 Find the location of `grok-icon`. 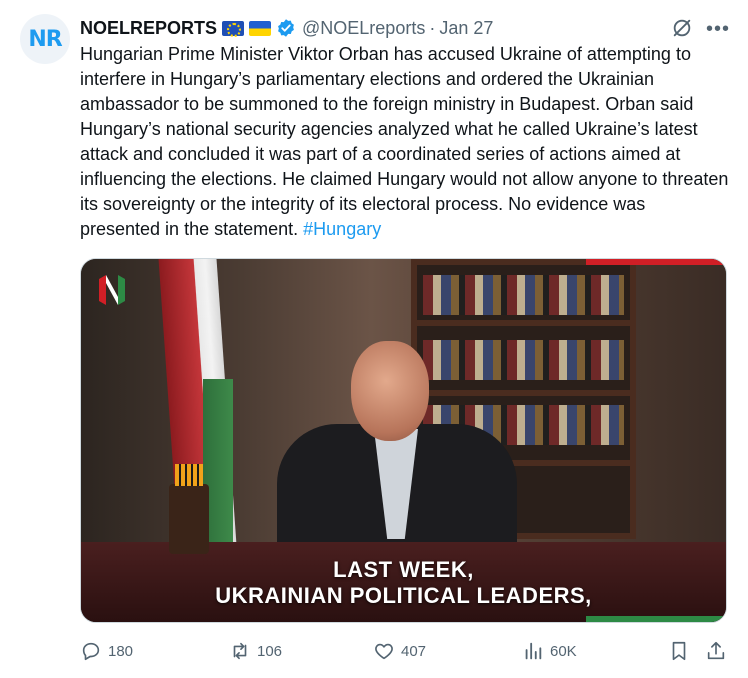

grok-icon is located at coordinates (682, 28).